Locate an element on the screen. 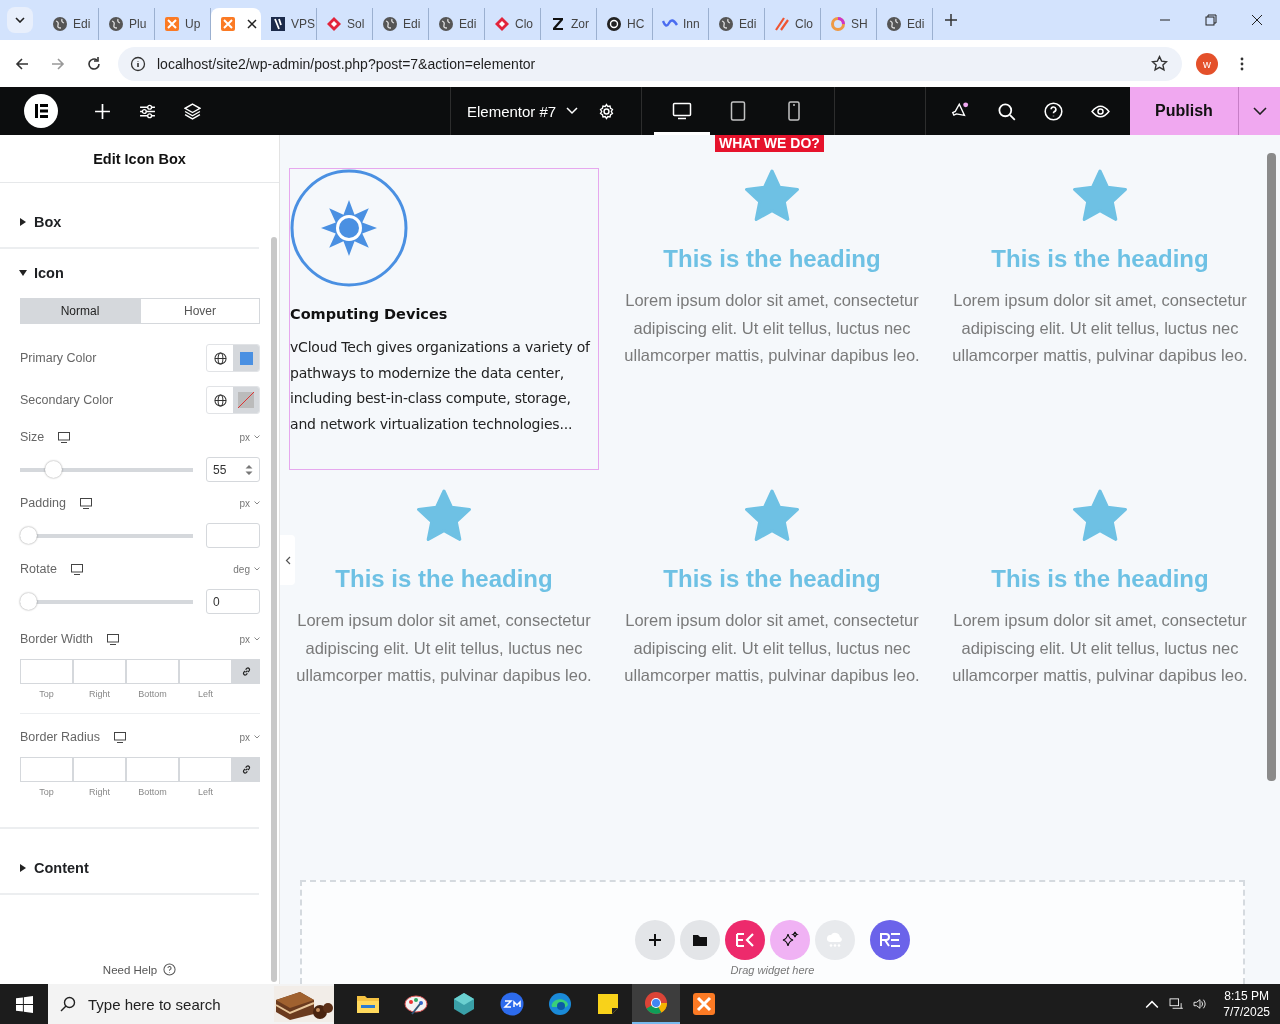 The image size is (1280, 1024). network-icon is located at coordinates (1176, 1004).